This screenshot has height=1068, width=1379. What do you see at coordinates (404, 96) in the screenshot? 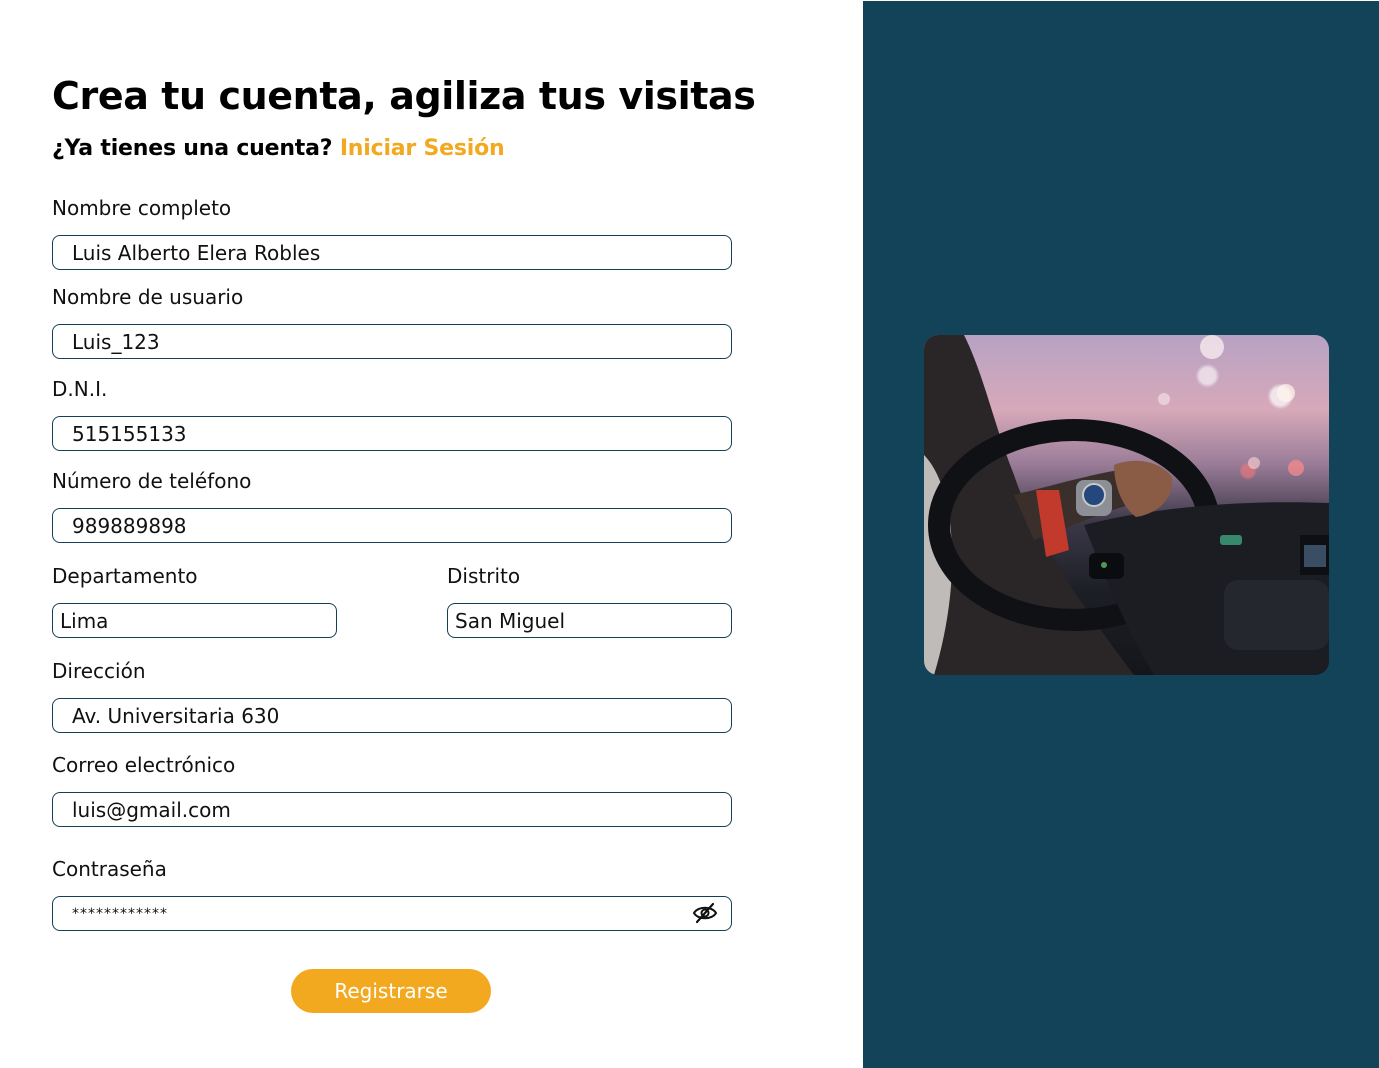
I see `page-title: Crea tu cuenta, agiliza tus visitas` at bounding box center [404, 96].